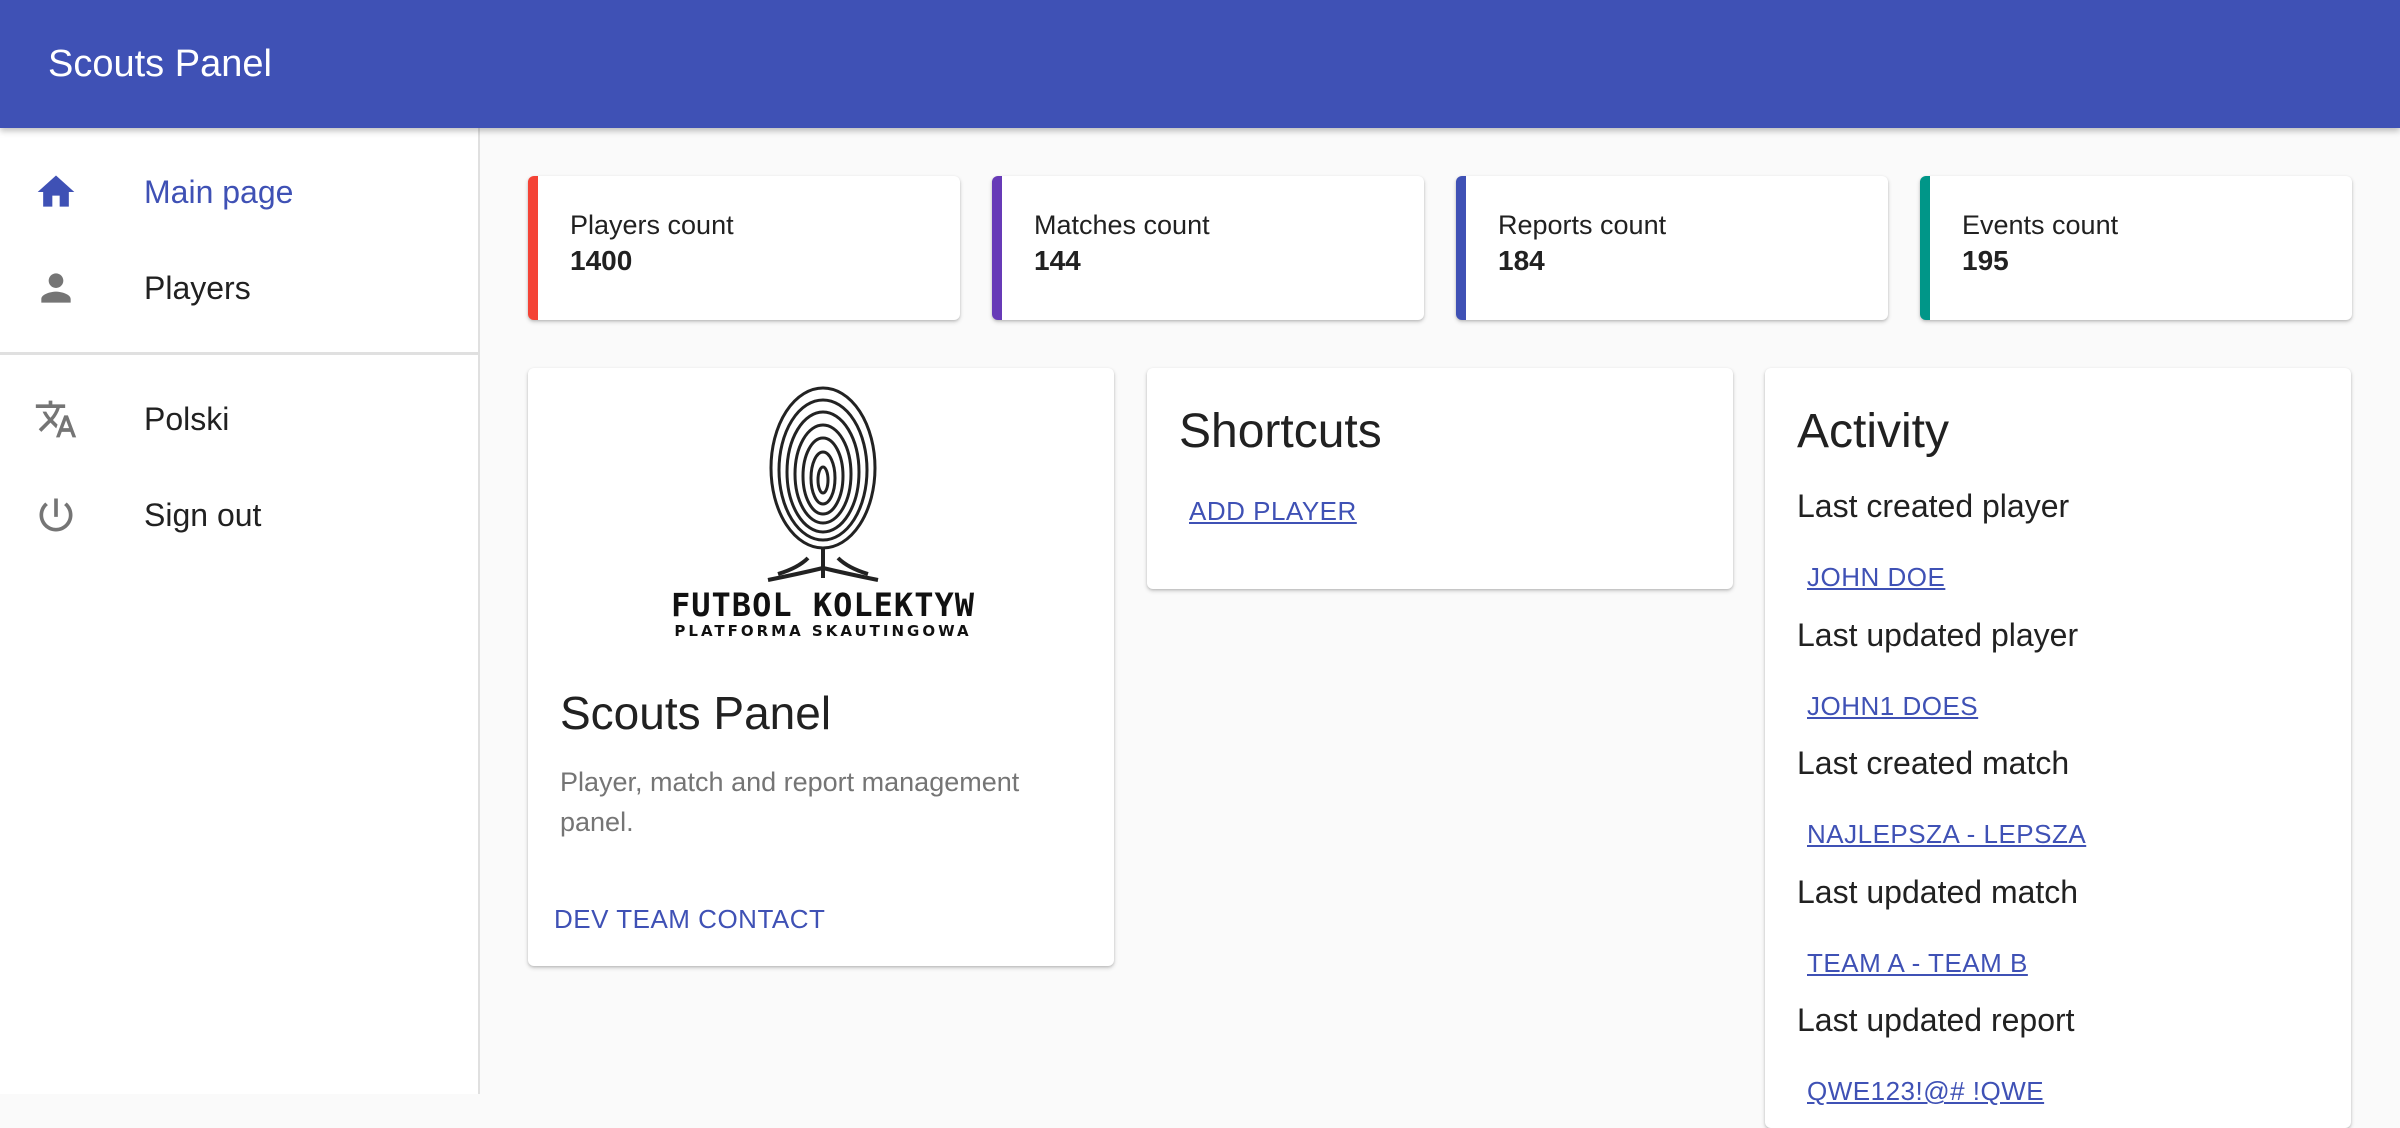  What do you see at coordinates (56, 192) in the screenshot?
I see `home-icon` at bounding box center [56, 192].